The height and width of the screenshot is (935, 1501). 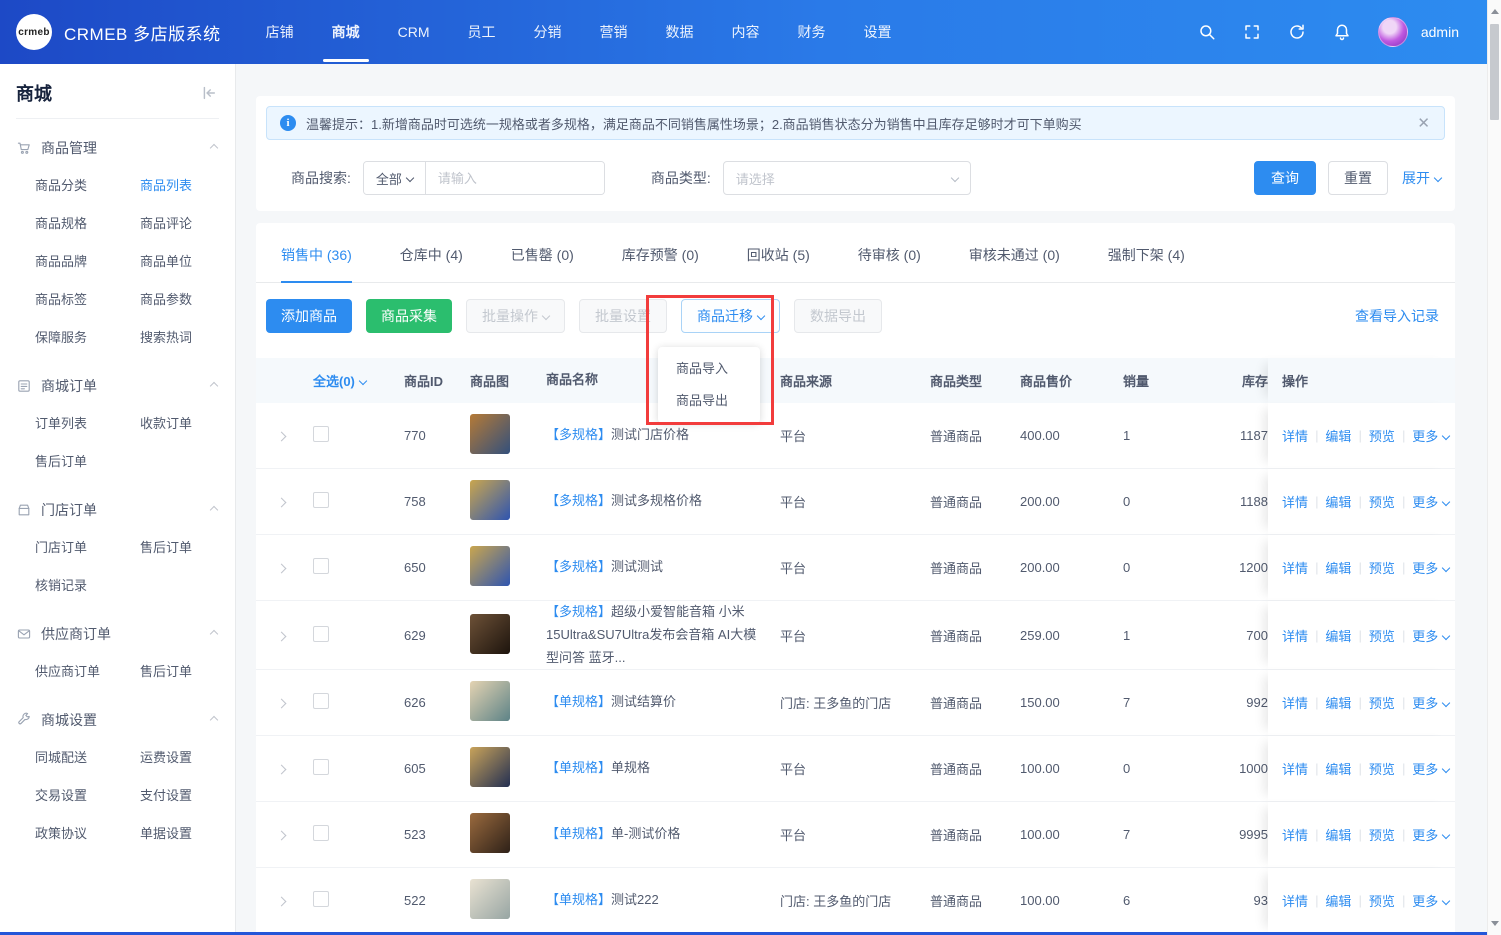 What do you see at coordinates (1423, 123) in the screenshot?
I see `close-icon: ✕` at bounding box center [1423, 123].